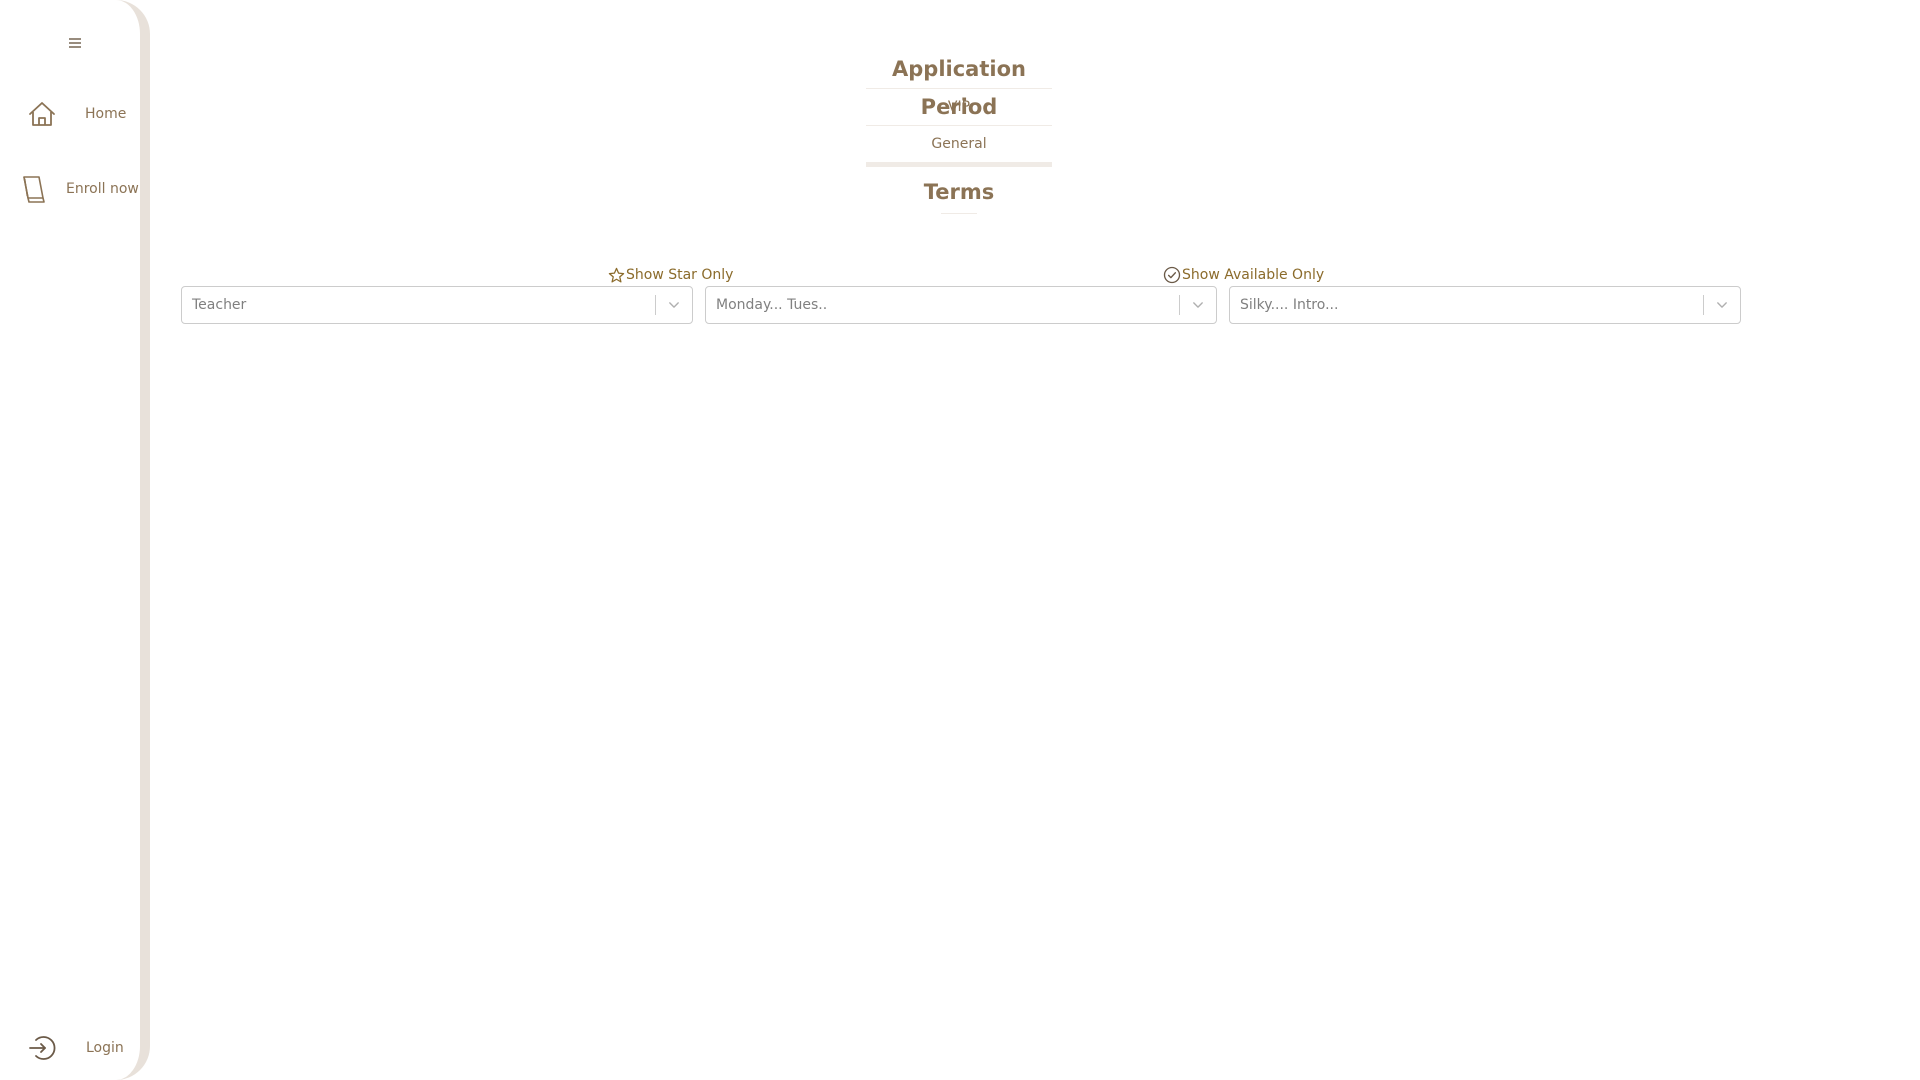  I want to click on sidebar-item-label: Home, so click(106, 114).